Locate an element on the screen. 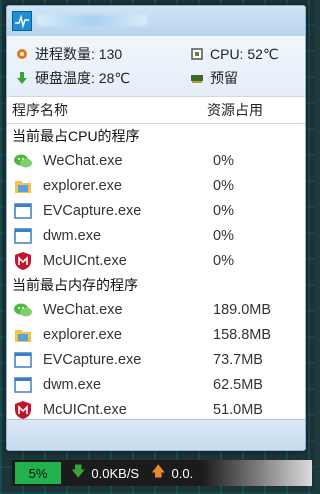  column-header: 程序名称 资源占用 is located at coordinates (156, 110).